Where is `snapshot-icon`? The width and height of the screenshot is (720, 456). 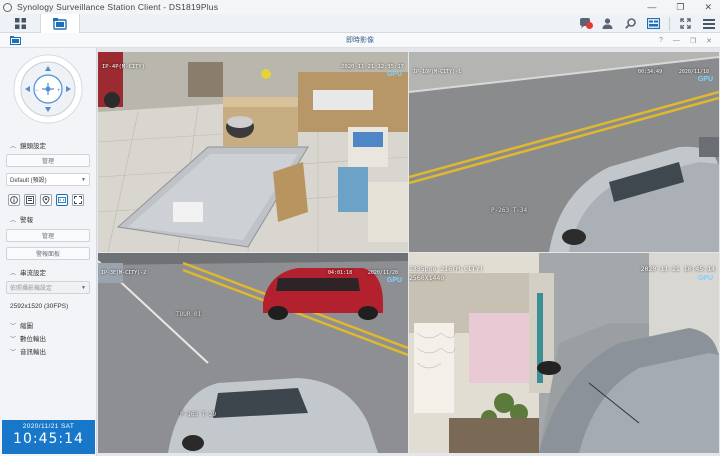
snapshot-icon is located at coordinates (30, 200).